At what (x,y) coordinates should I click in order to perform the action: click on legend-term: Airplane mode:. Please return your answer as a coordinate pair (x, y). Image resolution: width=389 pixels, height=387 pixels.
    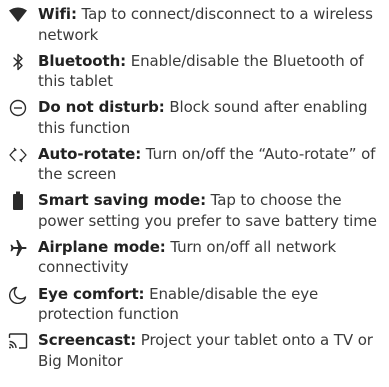
    Looking at the image, I should click on (102, 246).